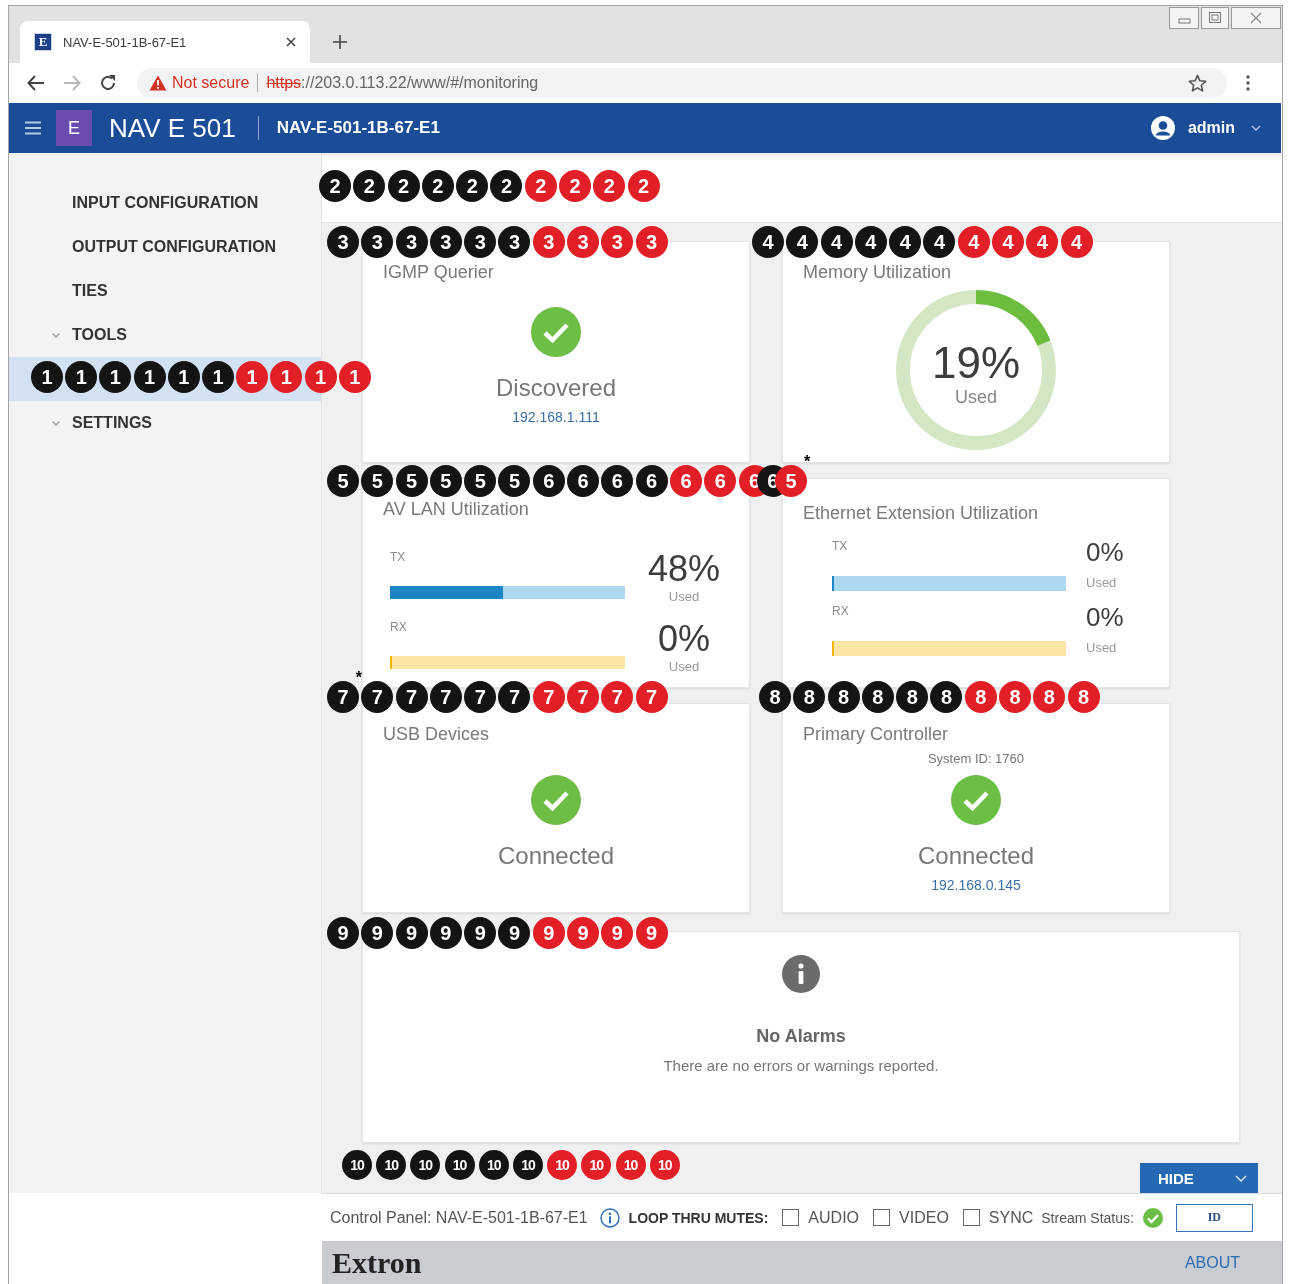 The width and height of the screenshot is (1290, 1284). What do you see at coordinates (1184, 18) in the screenshot?
I see `minimize-icon` at bounding box center [1184, 18].